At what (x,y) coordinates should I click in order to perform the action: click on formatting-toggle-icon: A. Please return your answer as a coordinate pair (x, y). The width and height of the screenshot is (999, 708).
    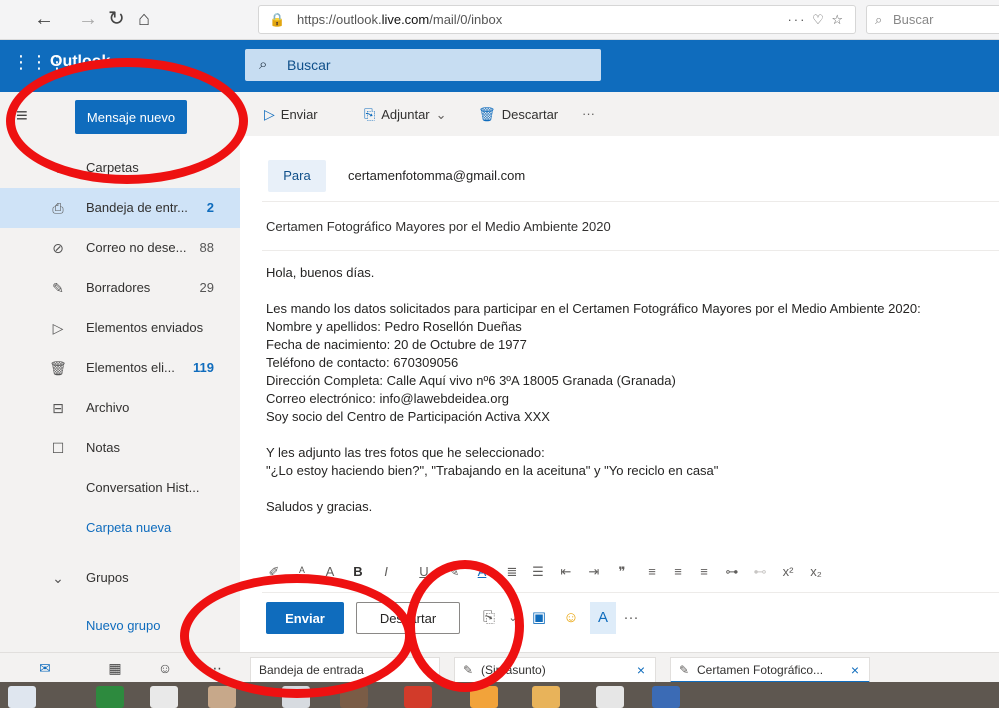
    Looking at the image, I should click on (603, 618).